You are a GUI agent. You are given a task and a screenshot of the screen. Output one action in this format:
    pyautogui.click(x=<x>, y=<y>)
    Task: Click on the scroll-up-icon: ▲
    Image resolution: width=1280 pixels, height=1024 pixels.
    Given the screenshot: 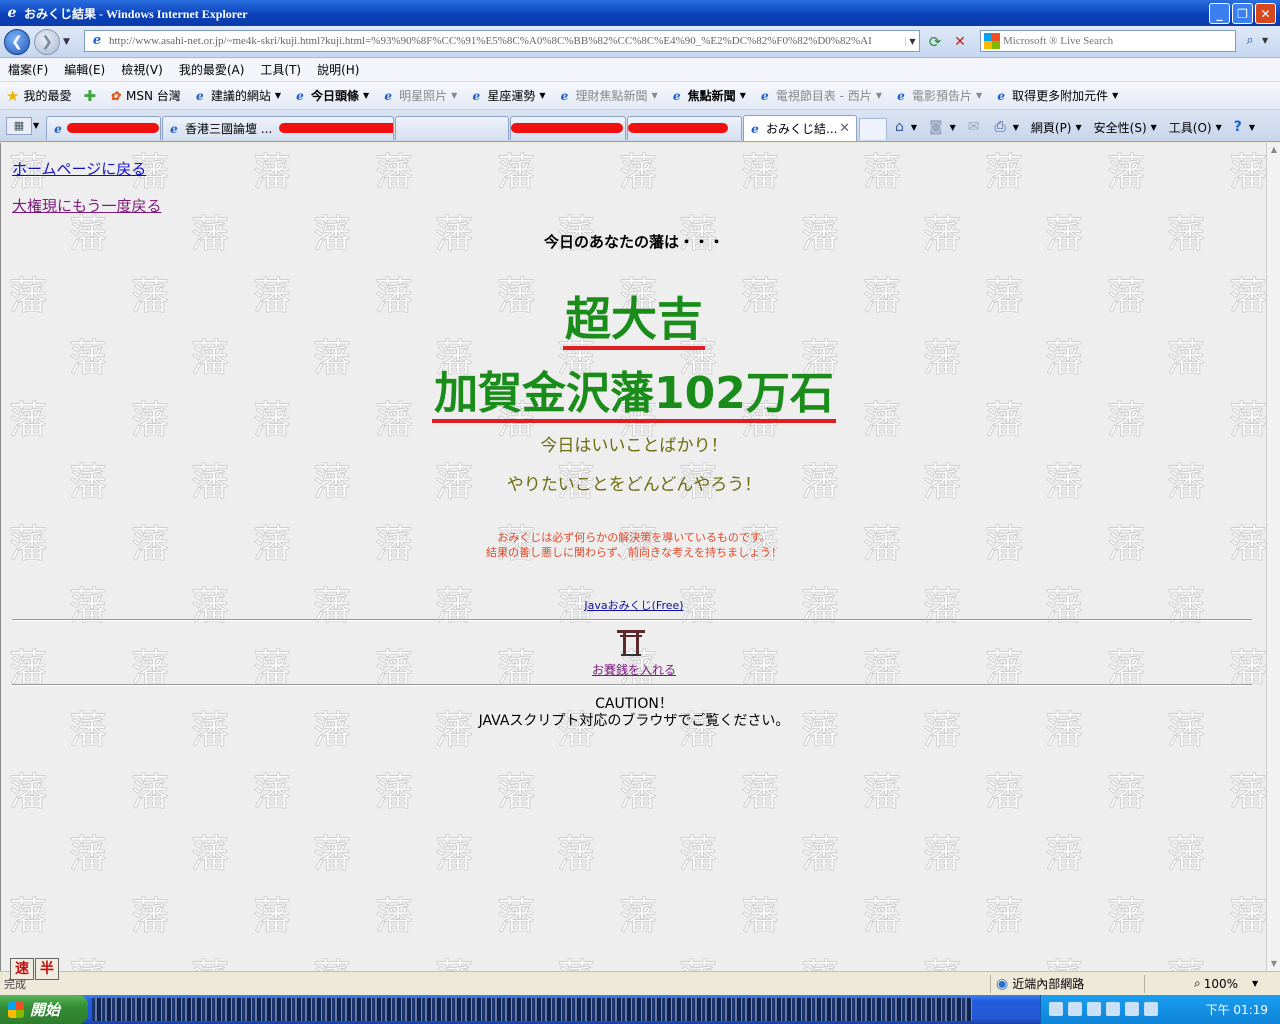 What is the action you would take?
    pyautogui.click(x=1273, y=150)
    